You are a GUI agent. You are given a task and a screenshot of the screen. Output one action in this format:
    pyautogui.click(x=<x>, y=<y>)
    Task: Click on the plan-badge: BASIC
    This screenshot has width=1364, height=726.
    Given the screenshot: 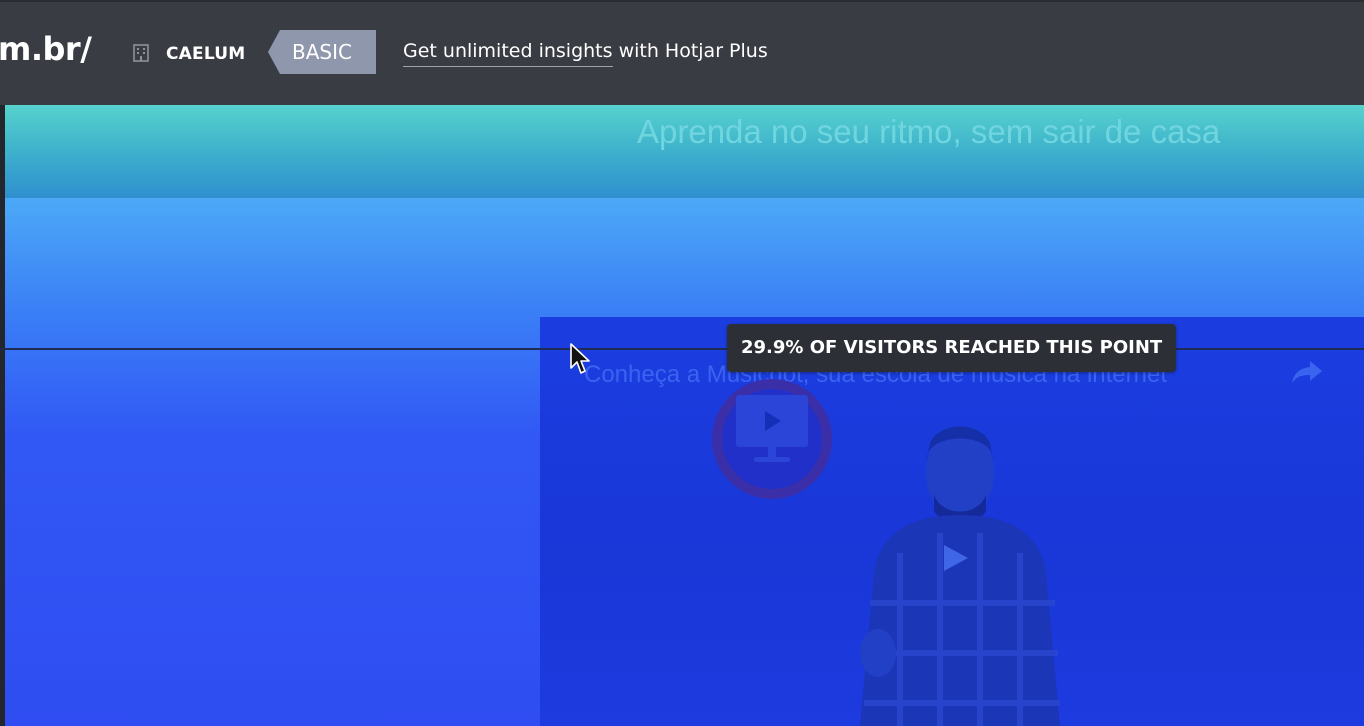 What is the action you would take?
    pyautogui.click(x=322, y=52)
    